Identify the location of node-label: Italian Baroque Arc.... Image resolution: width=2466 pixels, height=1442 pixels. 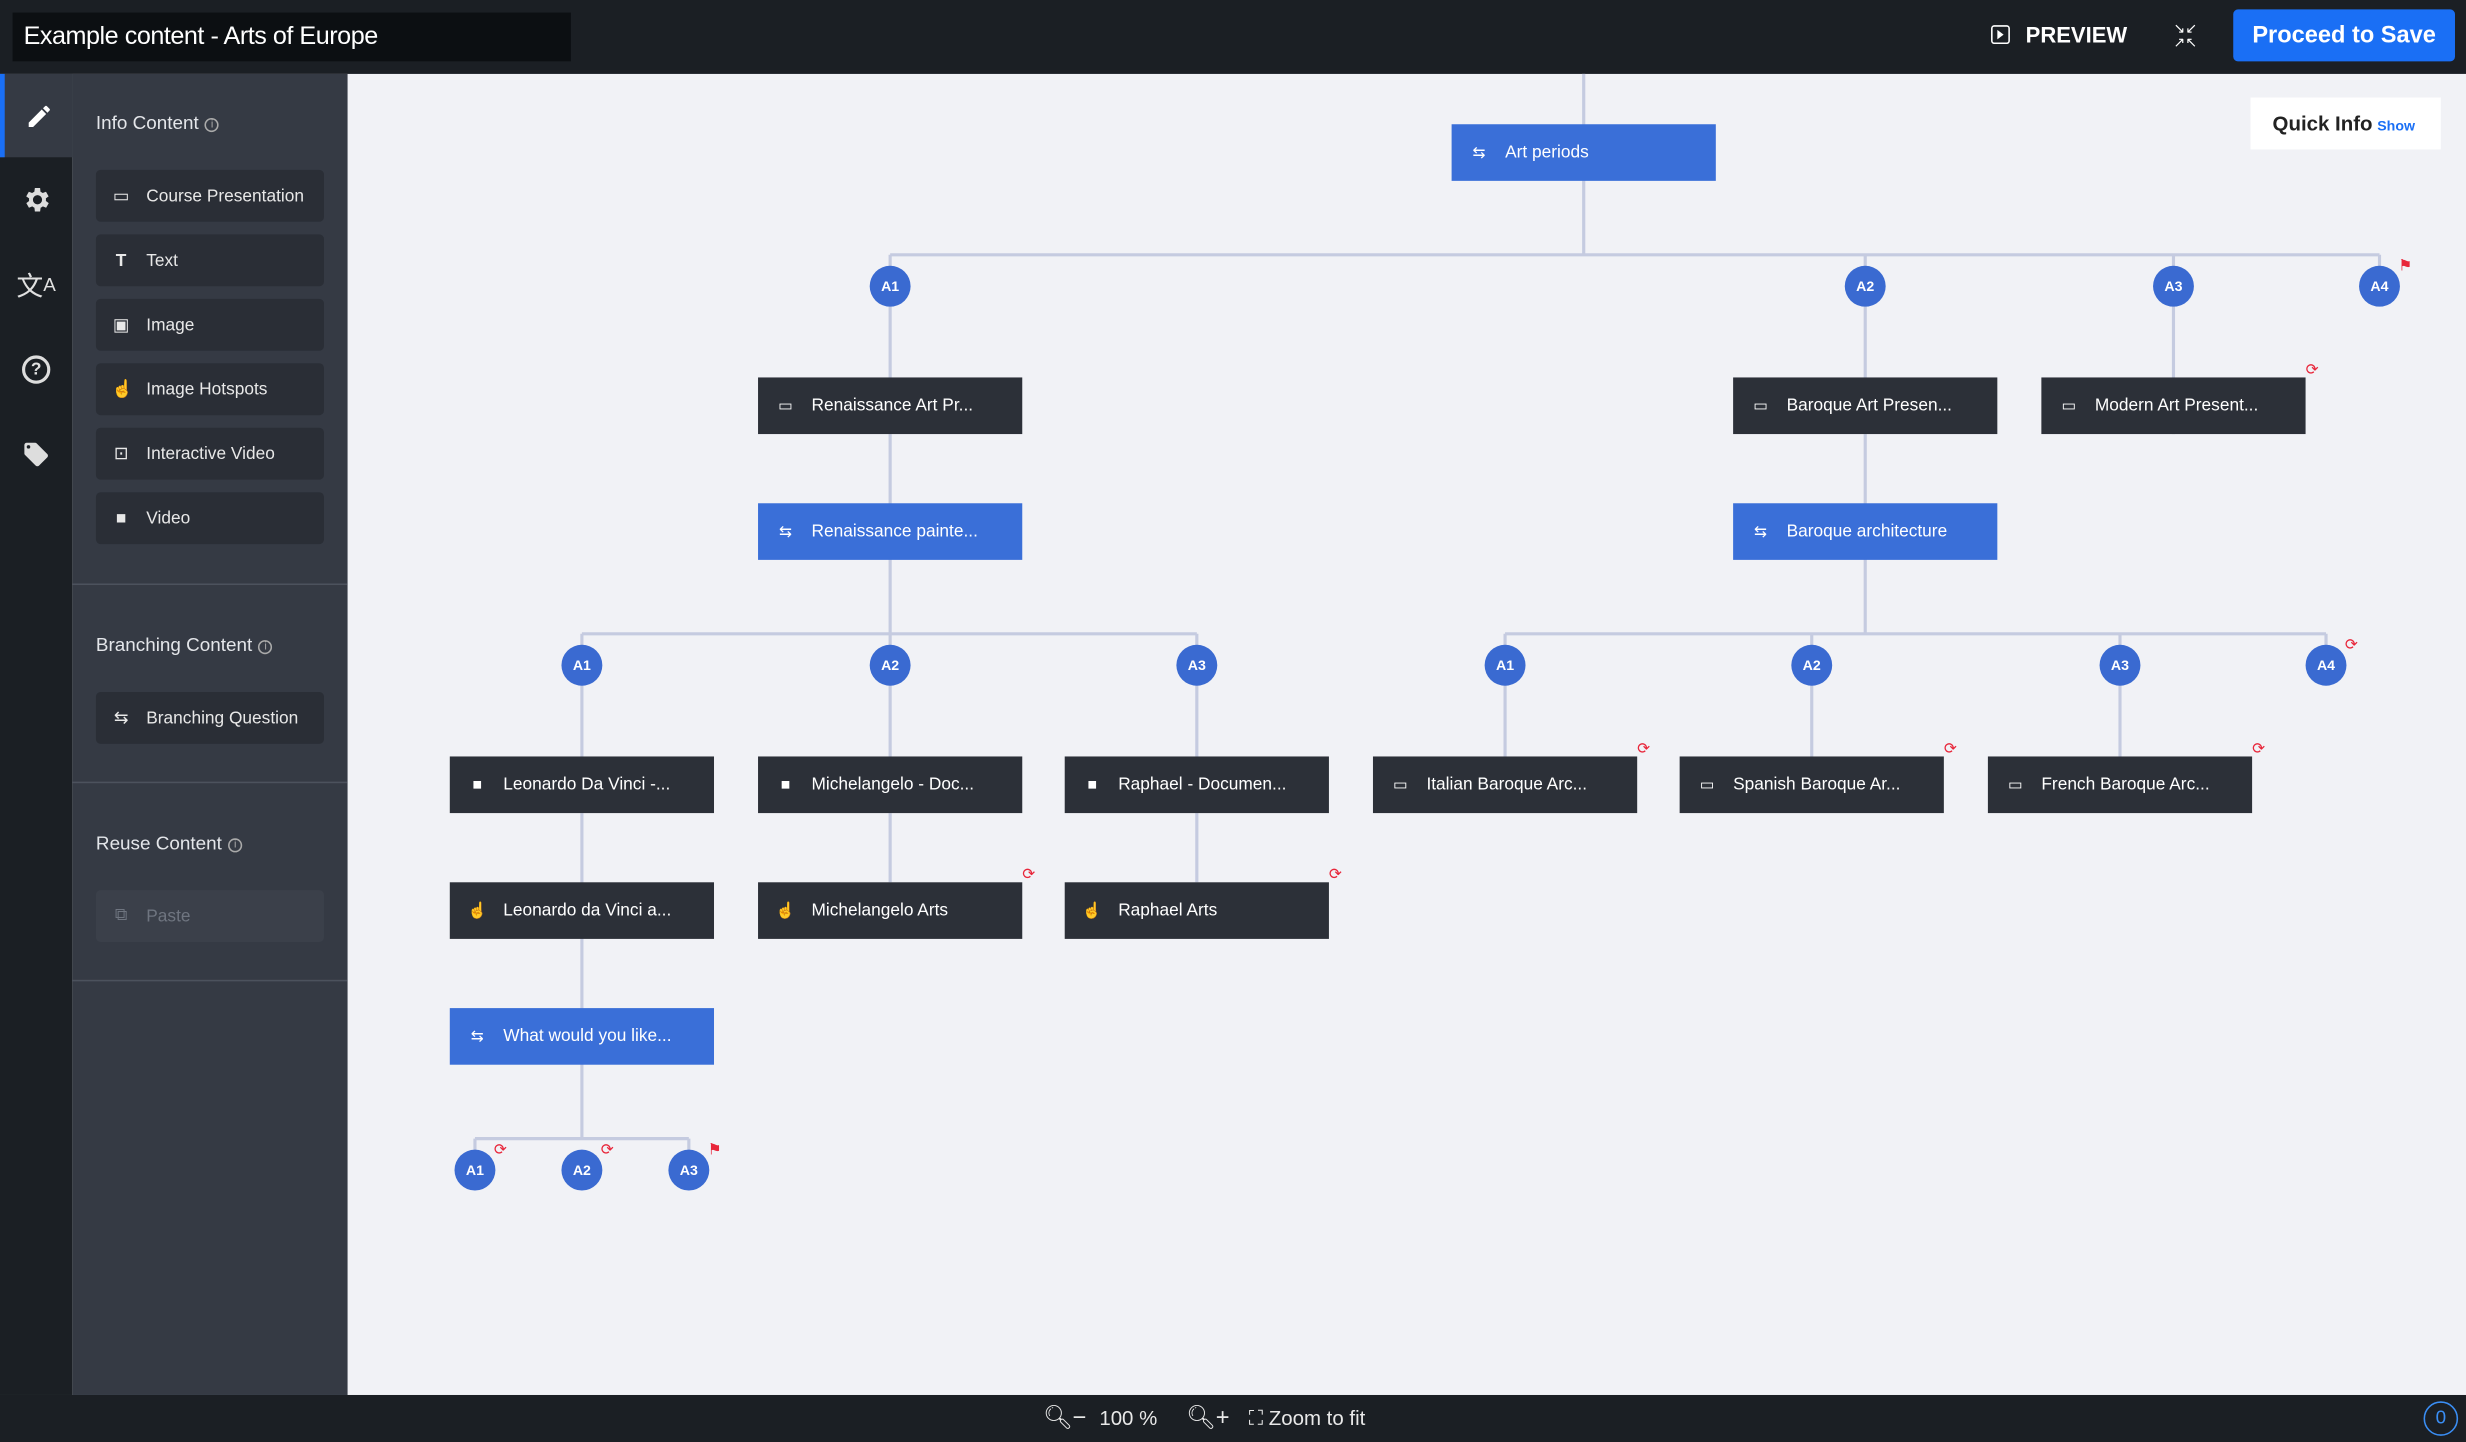
(1507, 785).